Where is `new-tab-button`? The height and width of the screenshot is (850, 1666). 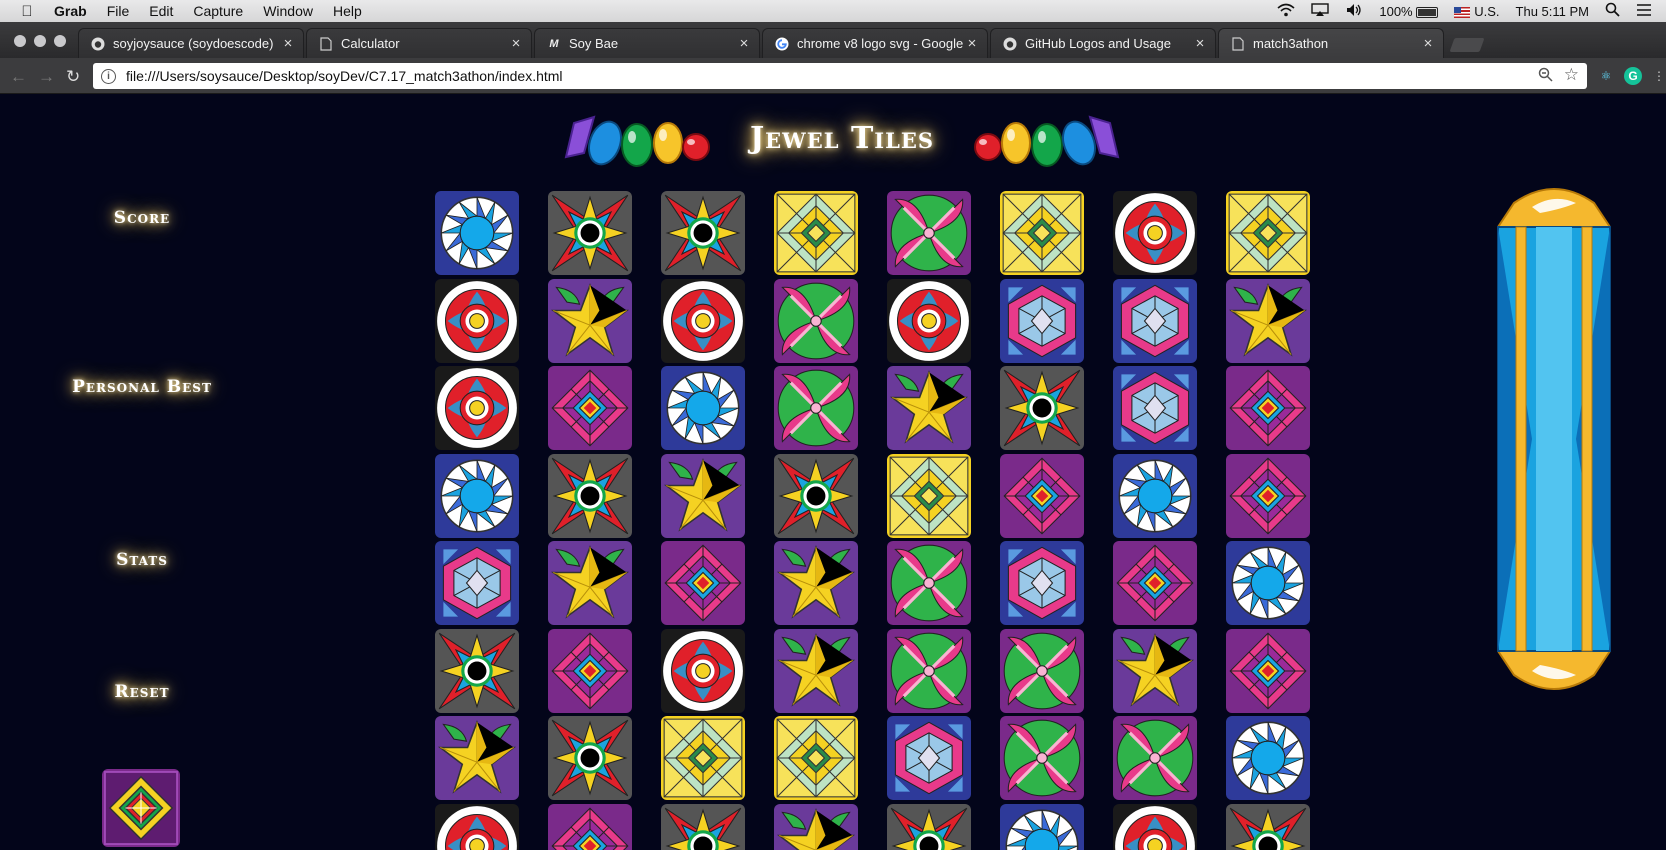
new-tab-button is located at coordinates (1467, 45).